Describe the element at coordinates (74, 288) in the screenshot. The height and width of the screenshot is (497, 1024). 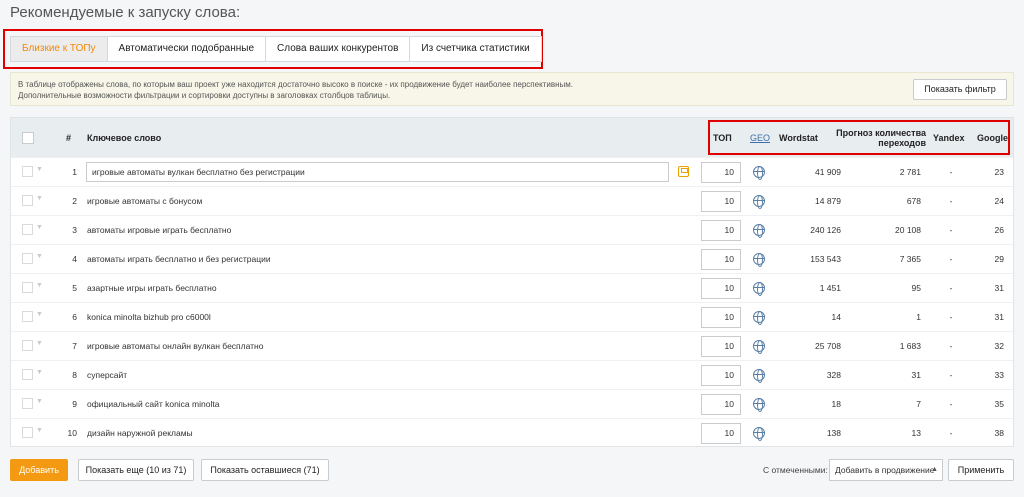
I see `row-number: 5` at that location.